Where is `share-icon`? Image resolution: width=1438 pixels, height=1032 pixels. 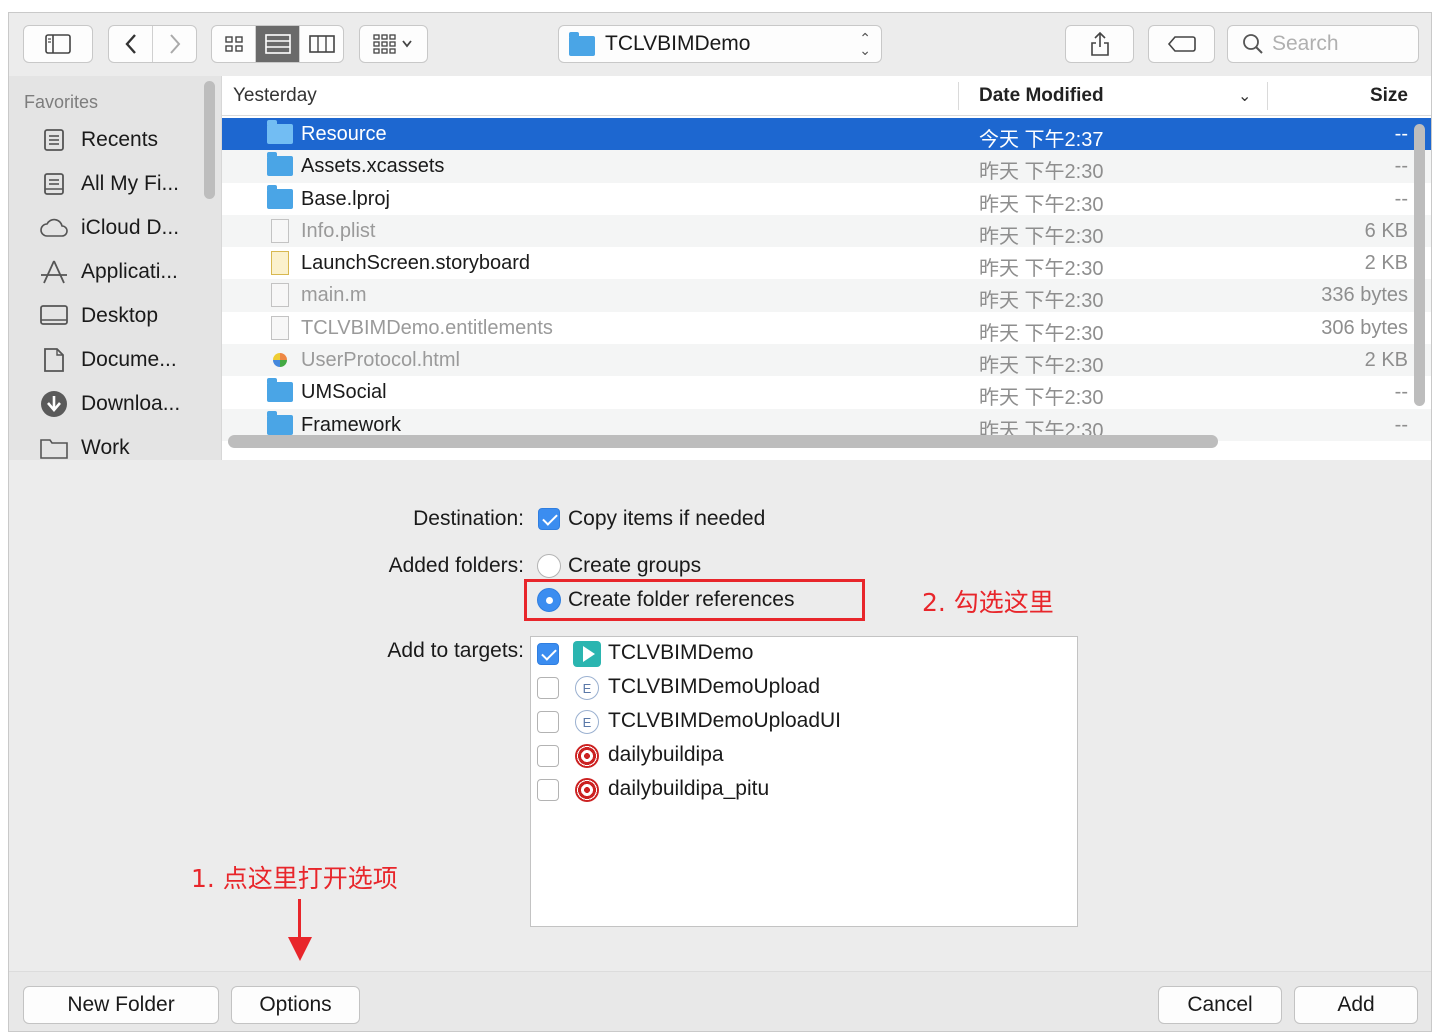
share-icon is located at coordinates (1099, 43).